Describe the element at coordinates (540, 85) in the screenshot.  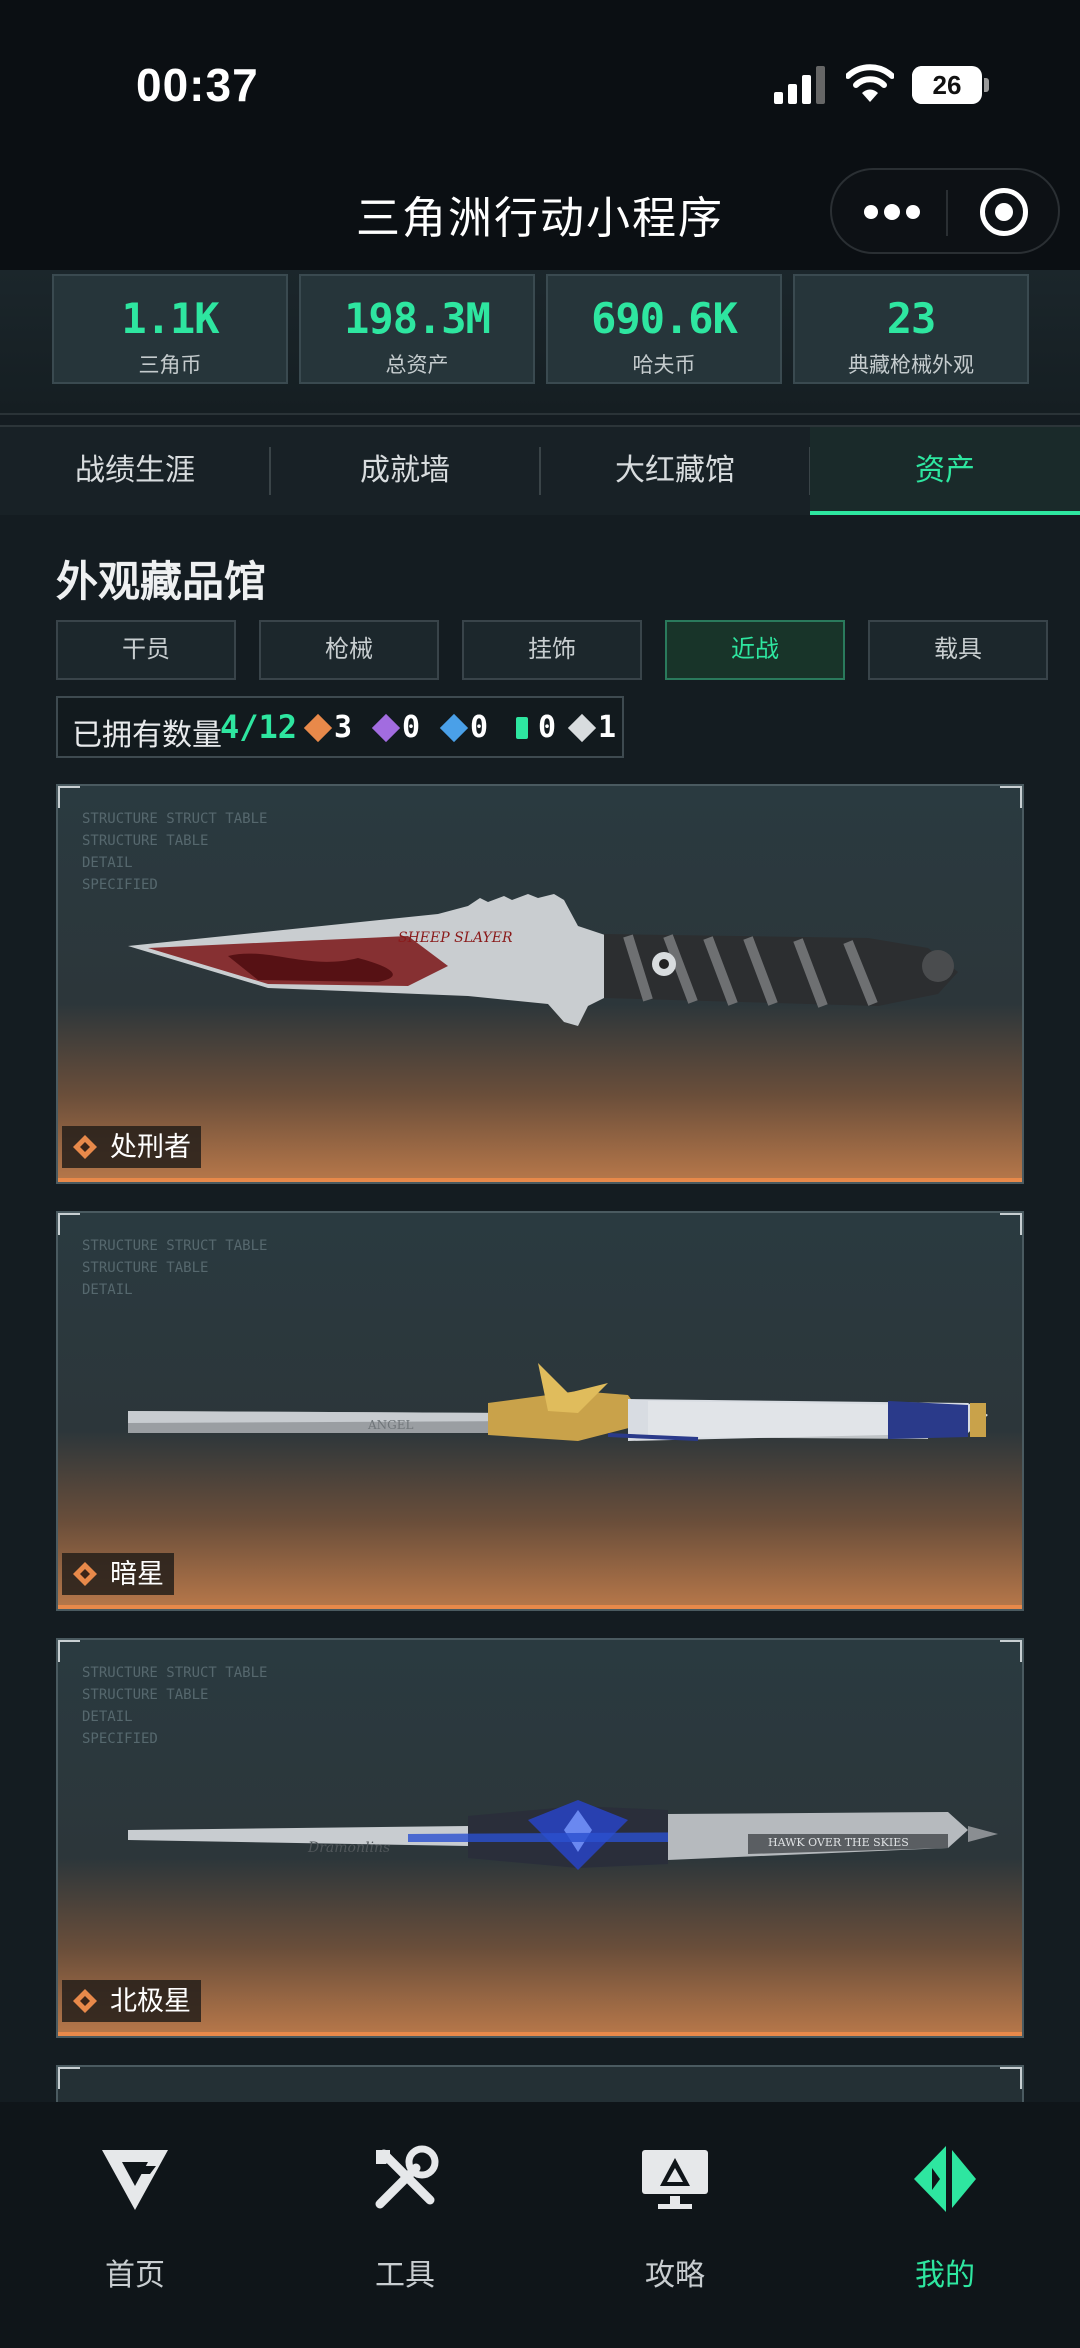
I see `status-bar: 00:37 26` at that location.